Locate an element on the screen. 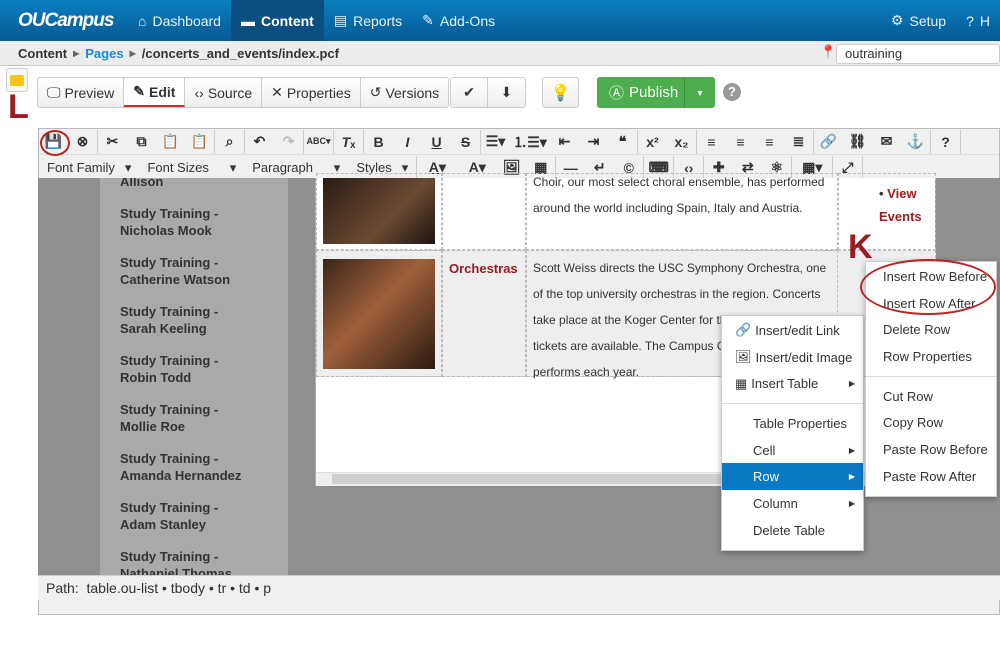 The image size is (1000, 650). sidebar-link: Study Training - Amanda Hernandez is located at coordinates (185, 467).